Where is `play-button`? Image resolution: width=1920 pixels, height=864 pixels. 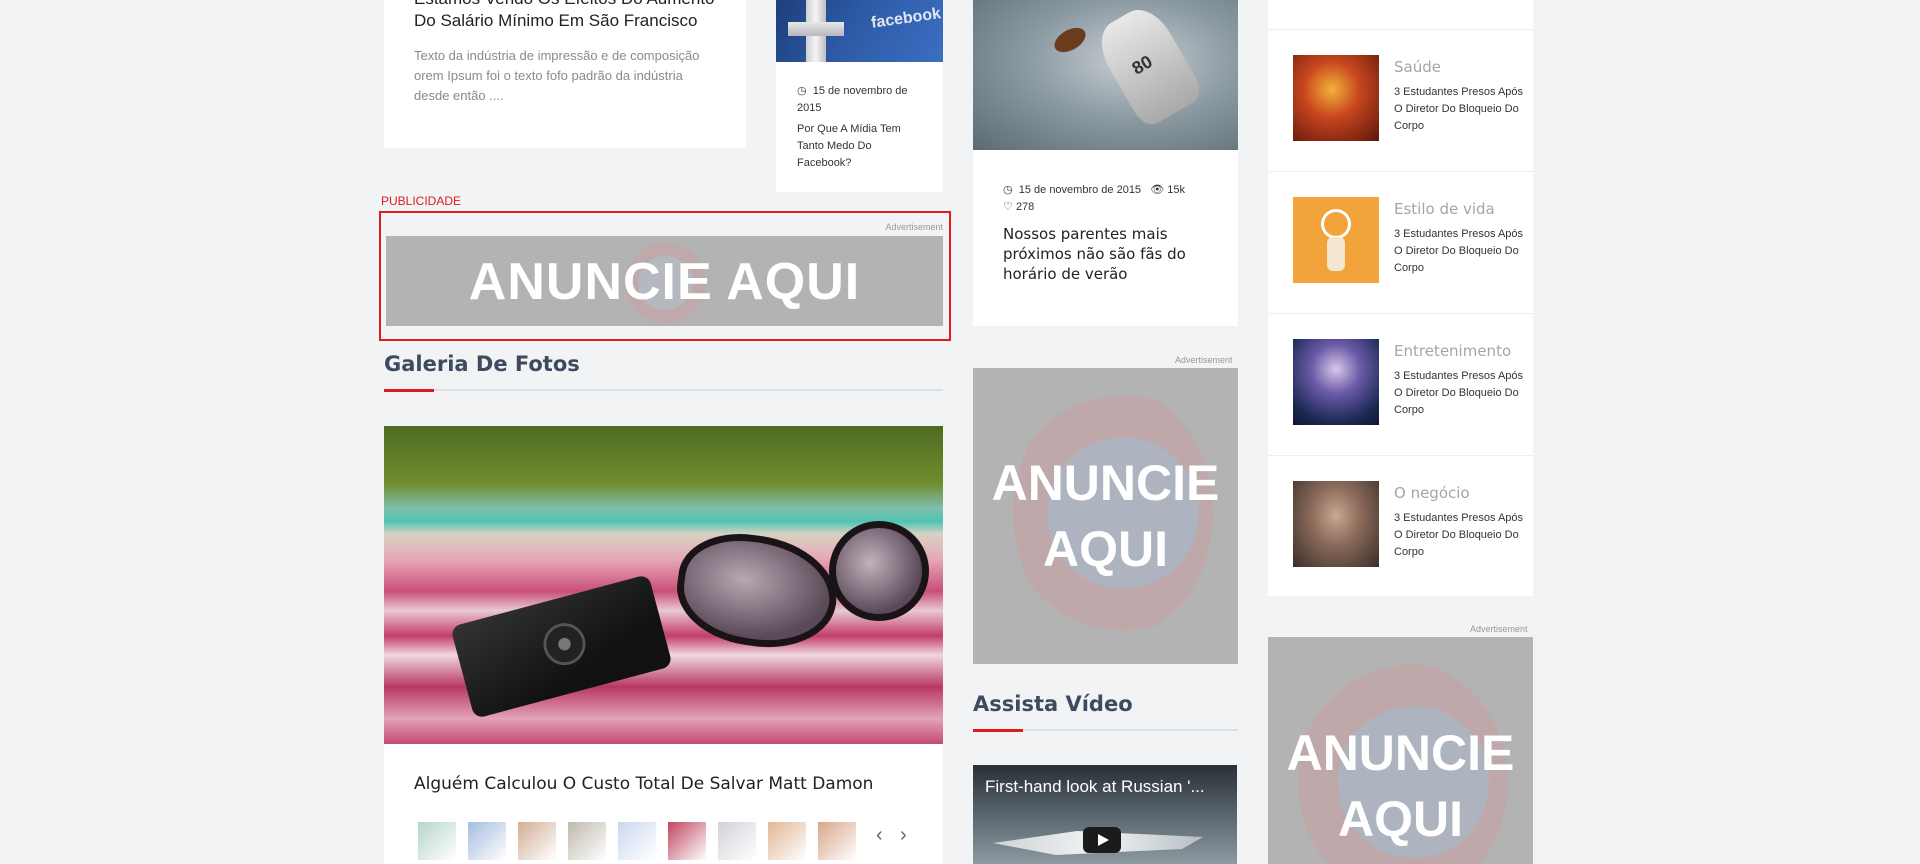 play-button is located at coordinates (1102, 840).